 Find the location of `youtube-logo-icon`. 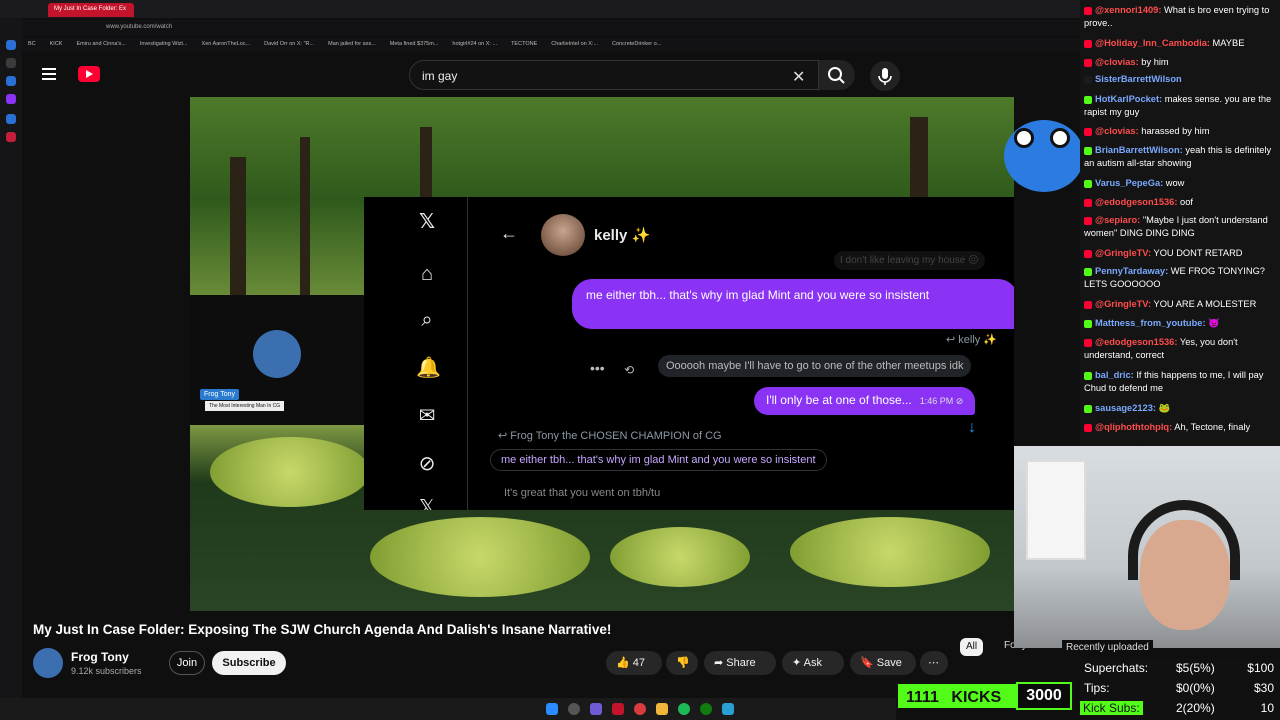

youtube-logo-icon is located at coordinates (89, 74).